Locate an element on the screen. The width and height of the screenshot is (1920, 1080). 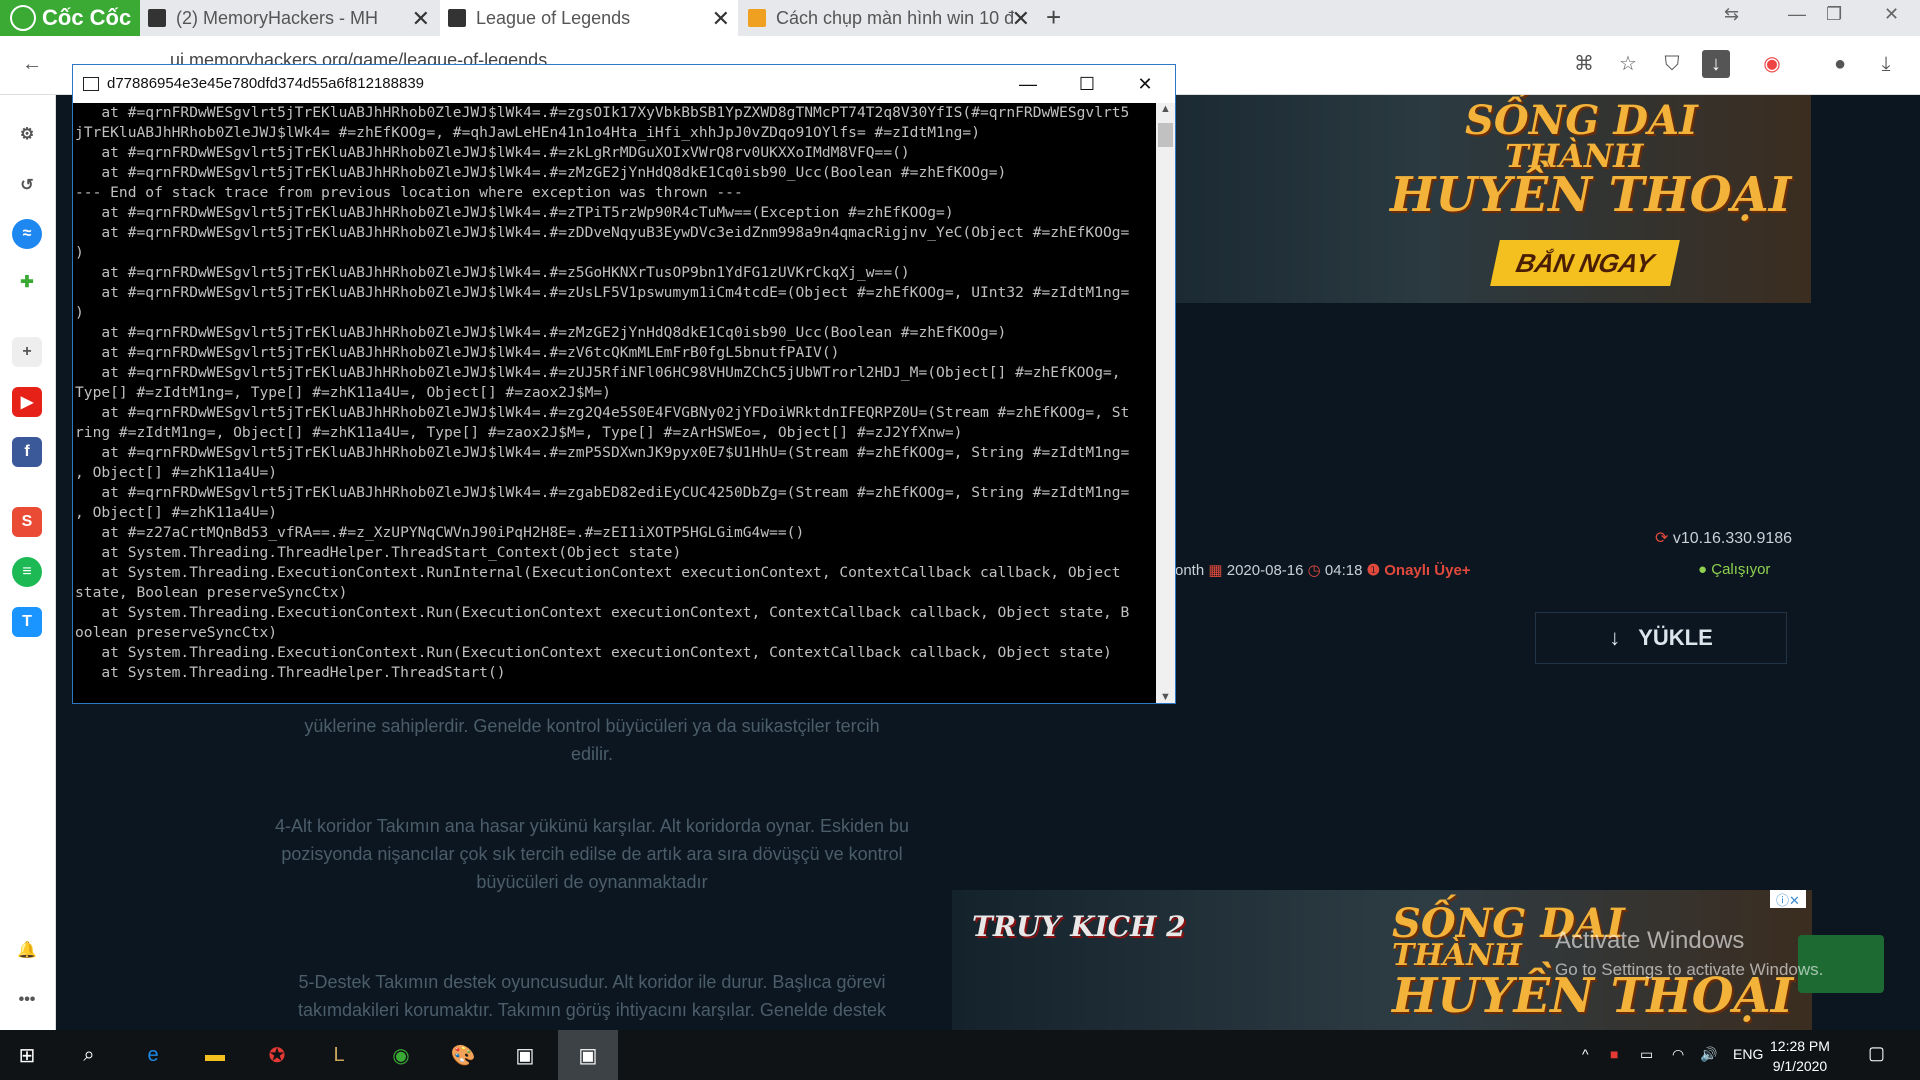
minimize-window-icon: — is located at coordinates (1797, 14).